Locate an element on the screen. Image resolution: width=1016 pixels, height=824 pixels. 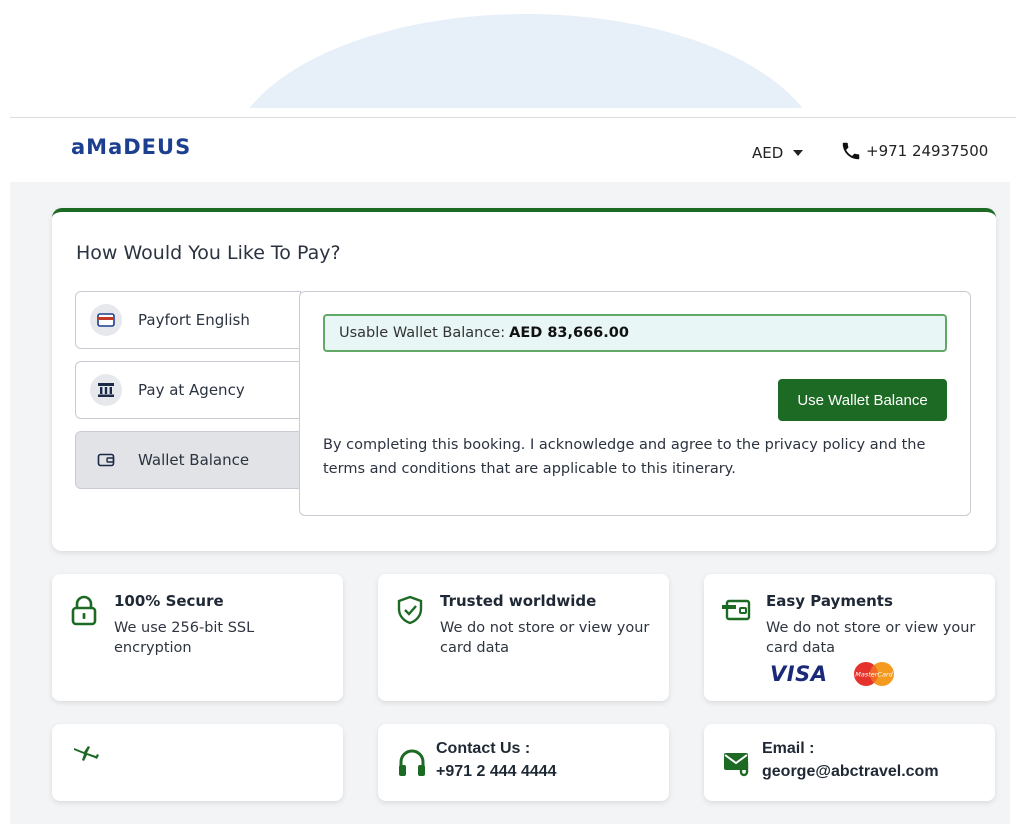
shield-check-icon is located at coordinates (410, 610).